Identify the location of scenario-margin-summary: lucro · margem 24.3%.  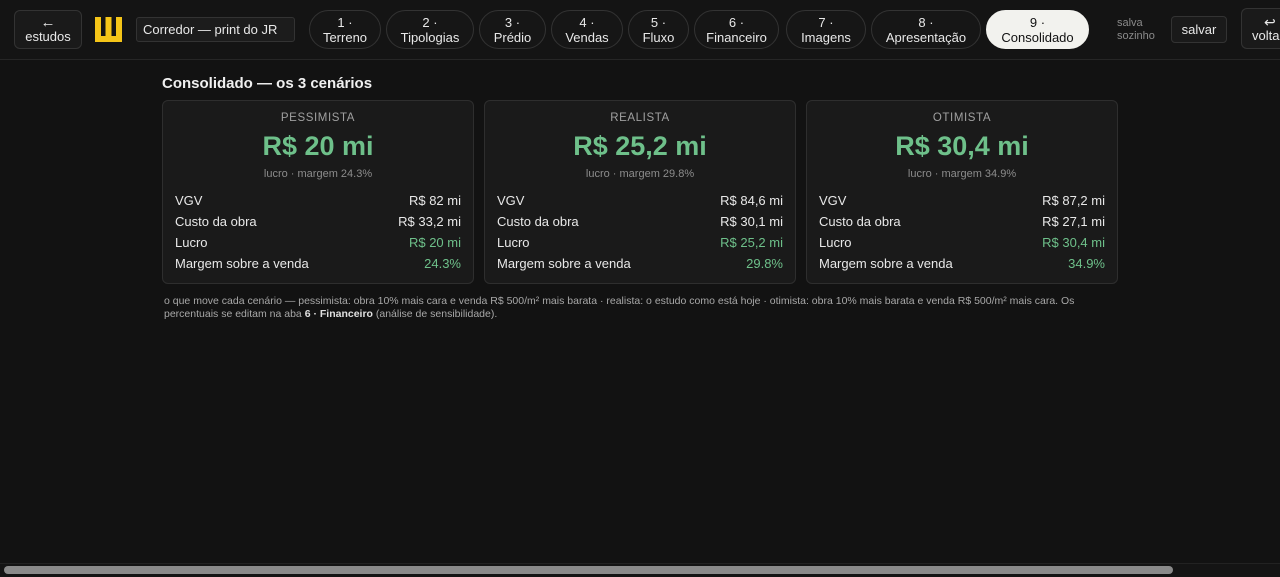
(318, 174).